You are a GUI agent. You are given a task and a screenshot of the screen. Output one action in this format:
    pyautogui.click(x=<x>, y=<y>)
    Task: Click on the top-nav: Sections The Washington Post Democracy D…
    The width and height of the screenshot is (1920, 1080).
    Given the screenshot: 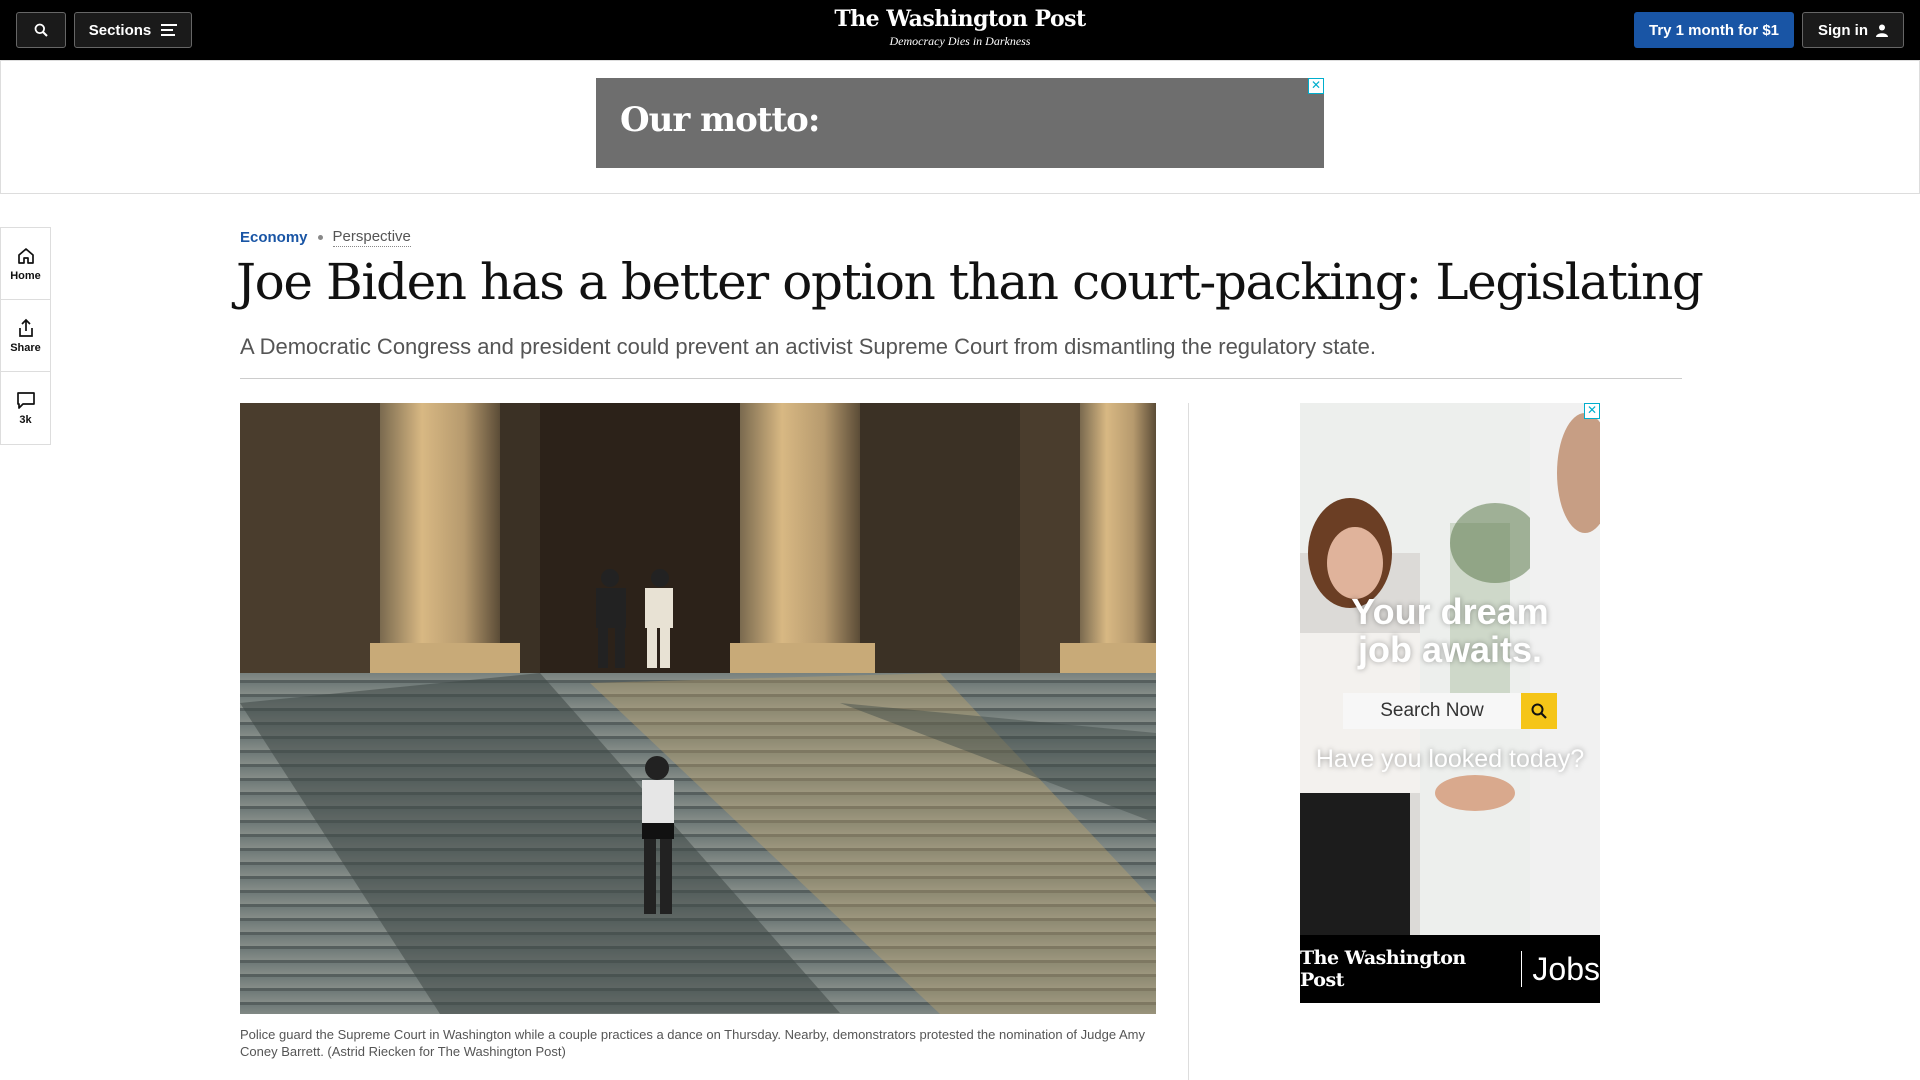 What is the action you would take?
    pyautogui.click(x=960, y=30)
    